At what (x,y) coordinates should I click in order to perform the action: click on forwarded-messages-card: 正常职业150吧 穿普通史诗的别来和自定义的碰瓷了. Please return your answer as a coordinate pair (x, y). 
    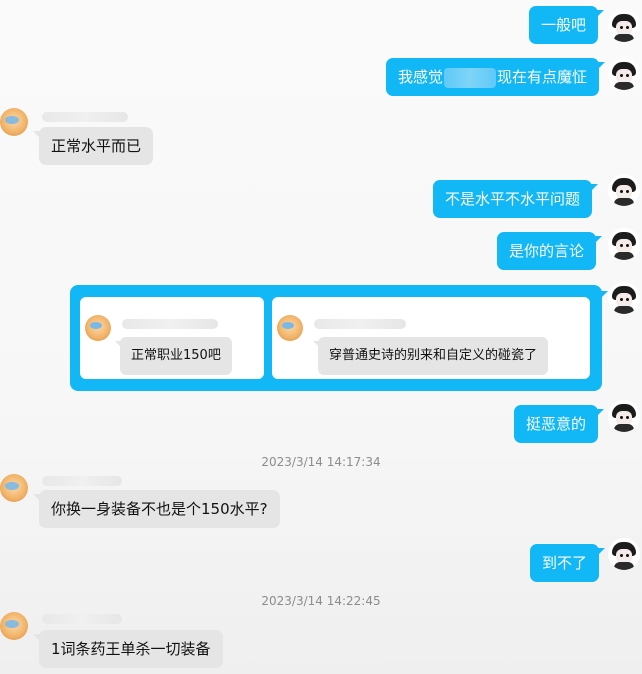
    Looking at the image, I should click on (339, 338).